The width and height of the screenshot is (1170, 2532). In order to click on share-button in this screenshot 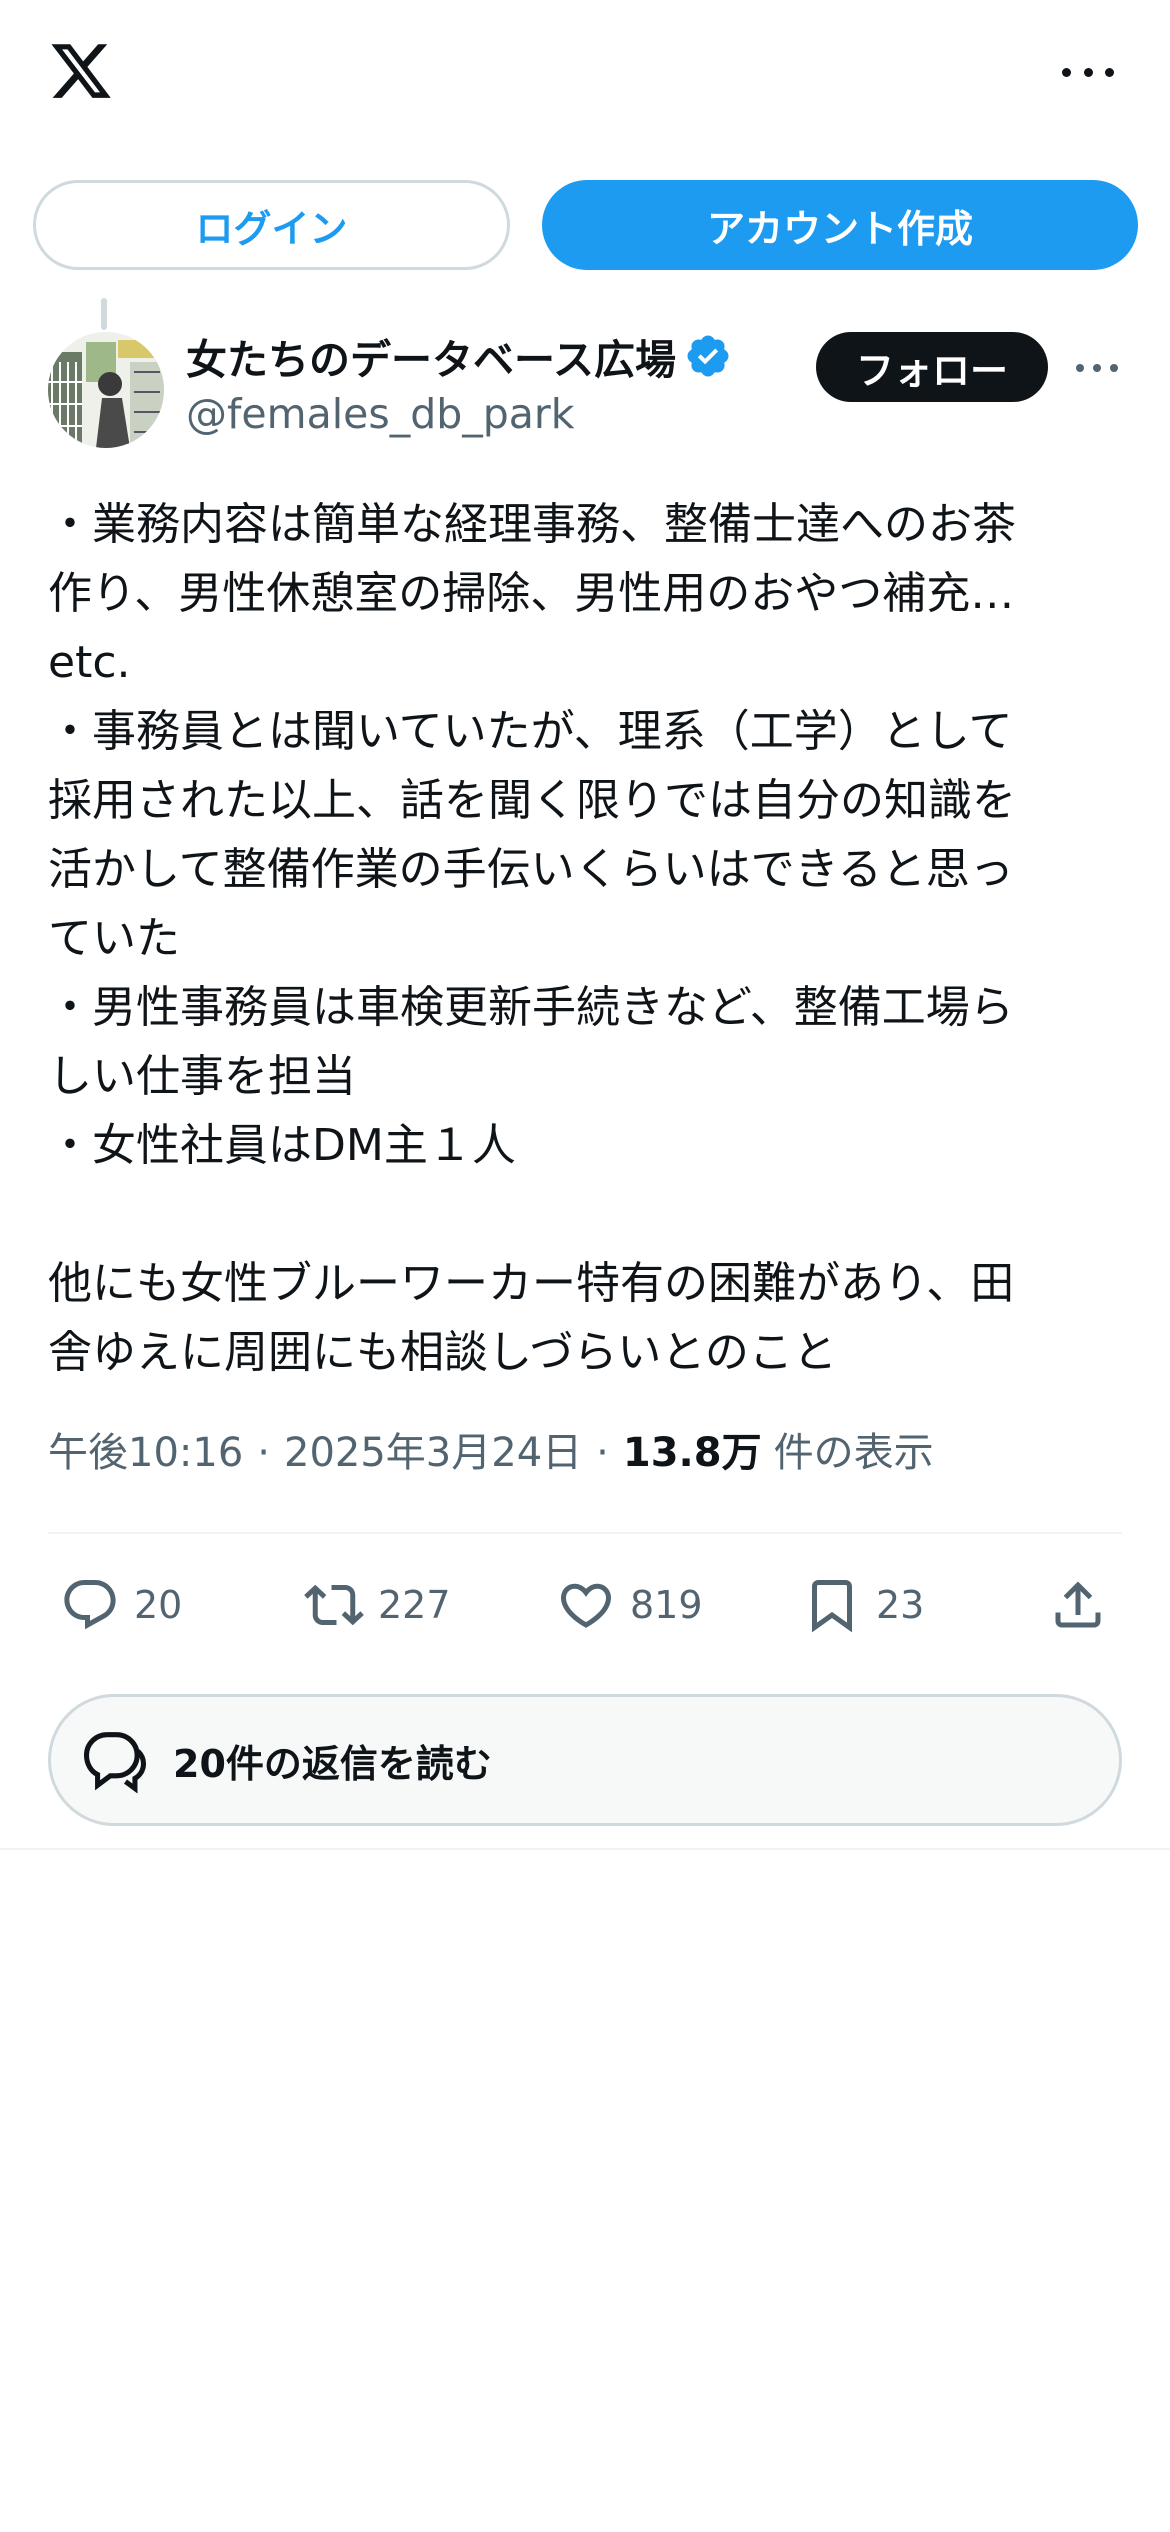, I will do `click(1078, 1605)`.